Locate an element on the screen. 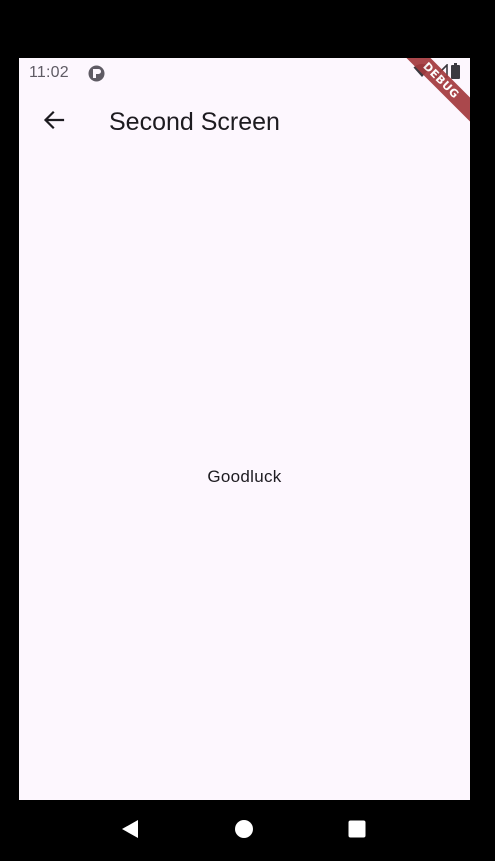  nav-home-button is located at coordinates (244, 831).